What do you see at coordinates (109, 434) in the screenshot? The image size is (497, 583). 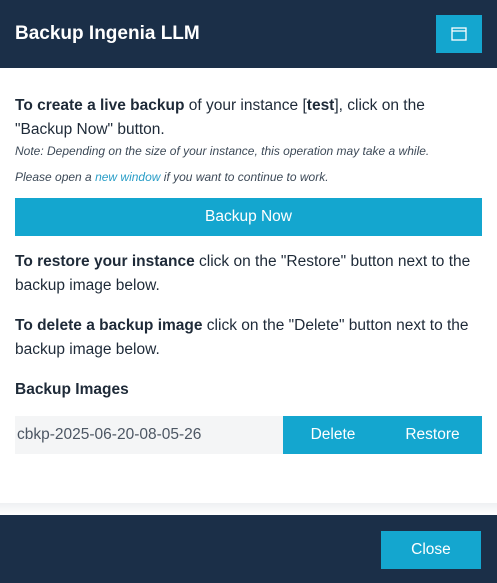 I see `backup-image-name: cbkp-2025-06-20-08-05-26` at bounding box center [109, 434].